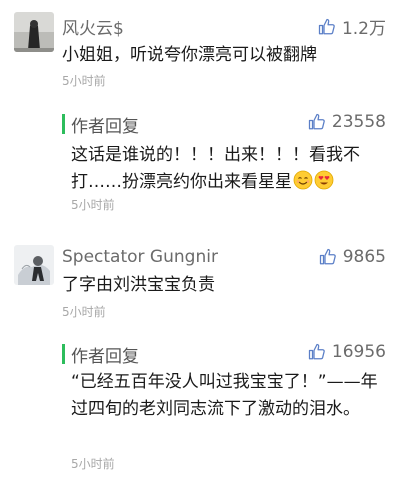 This screenshot has height=485, width=400. What do you see at coordinates (228, 170) in the screenshot?
I see `reply-text: 这话是谁说的！！！出来！！！看我不打……扮漂亮约你出来看星星` at bounding box center [228, 170].